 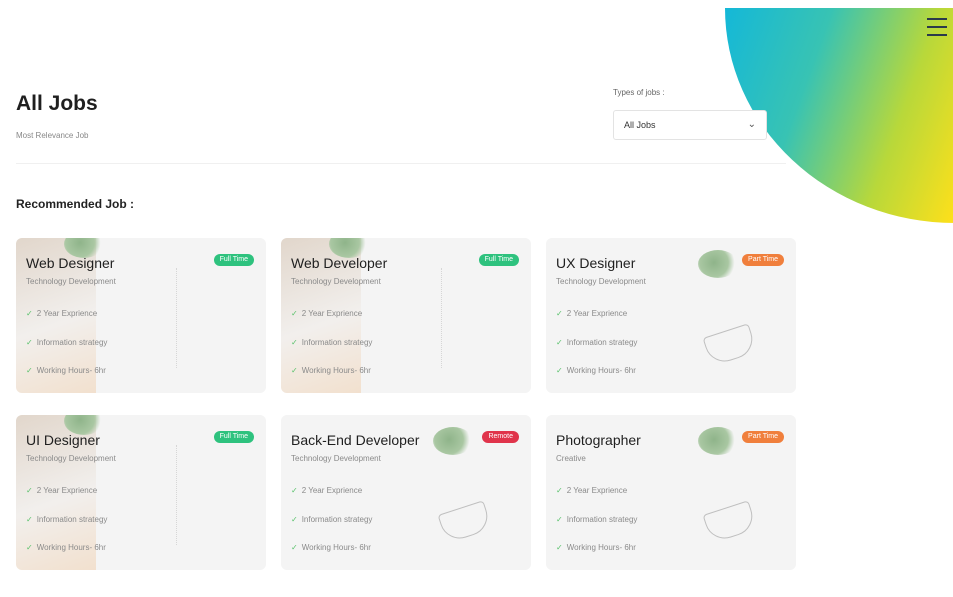 I want to click on job-type-select: All Jobs ⌄, so click(x=690, y=125).